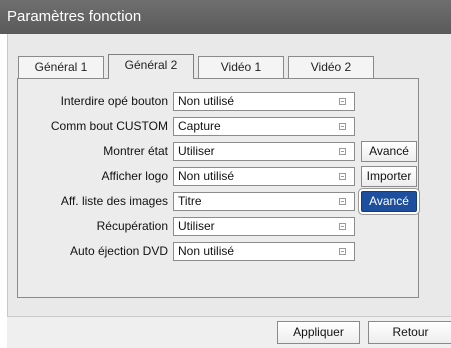  I want to click on dialog-footer: Appliquer Retour, so click(229, 332).